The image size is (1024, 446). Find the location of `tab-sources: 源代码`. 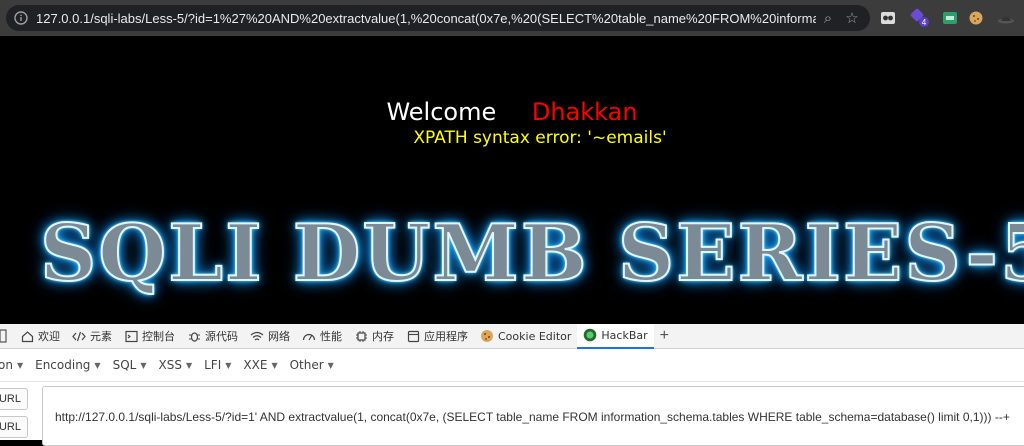

tab-sources: 源代码 is located at coordinates (212, 336).